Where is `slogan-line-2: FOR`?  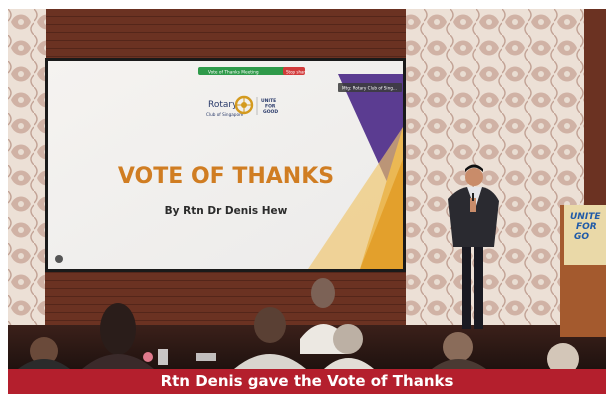 slogan-line-2: FOR is located at coordinates (270, 107).